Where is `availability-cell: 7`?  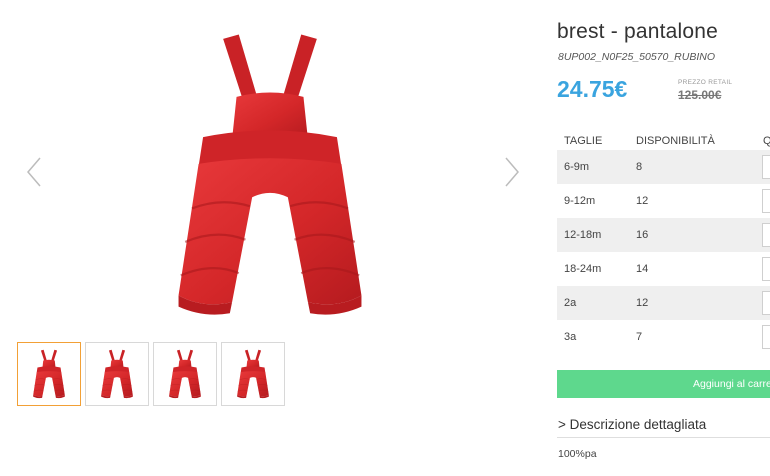 availability-cell: 7 is located at coordinates (639, 337).